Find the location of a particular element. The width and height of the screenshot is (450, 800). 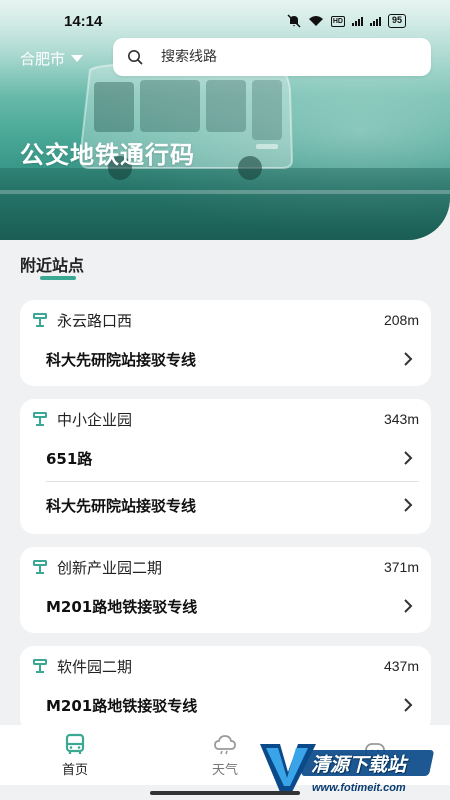

nav-item-home: 首页 is located at coordinates (75, 755).